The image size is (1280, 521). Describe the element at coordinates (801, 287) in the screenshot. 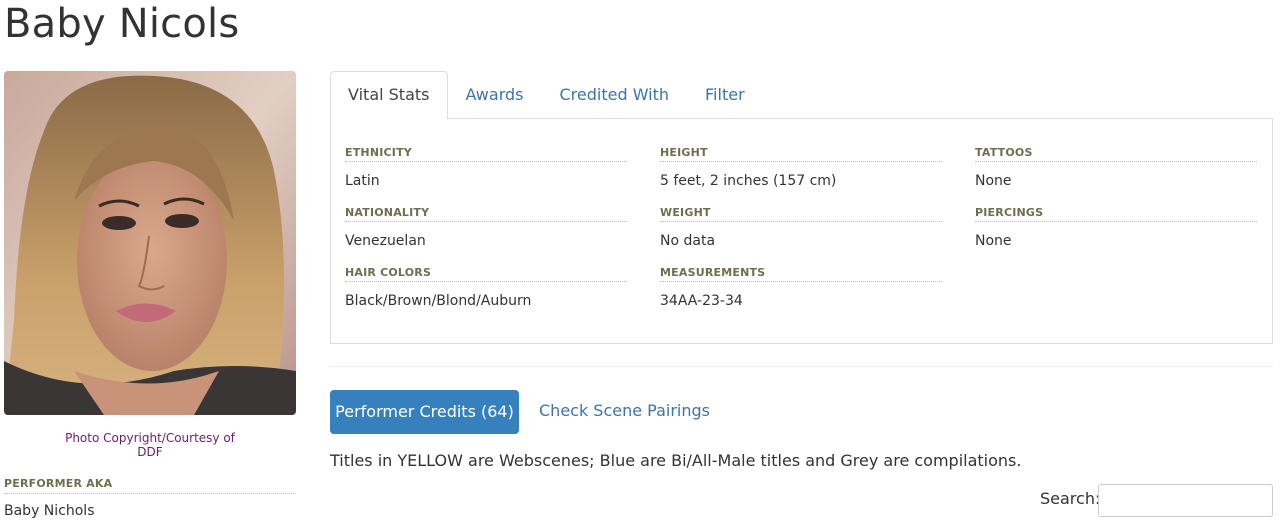

I see `stat-measurements: MEASUREMENTS 34AA-23-34` at that location.